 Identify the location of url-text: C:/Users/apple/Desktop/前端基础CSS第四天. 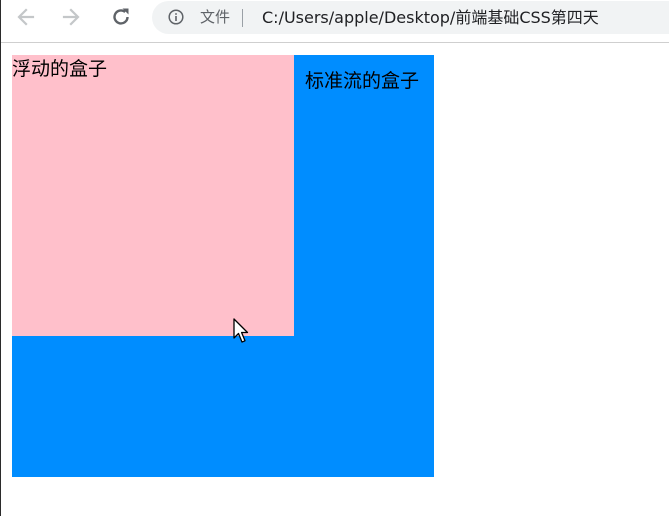
(465, 17).